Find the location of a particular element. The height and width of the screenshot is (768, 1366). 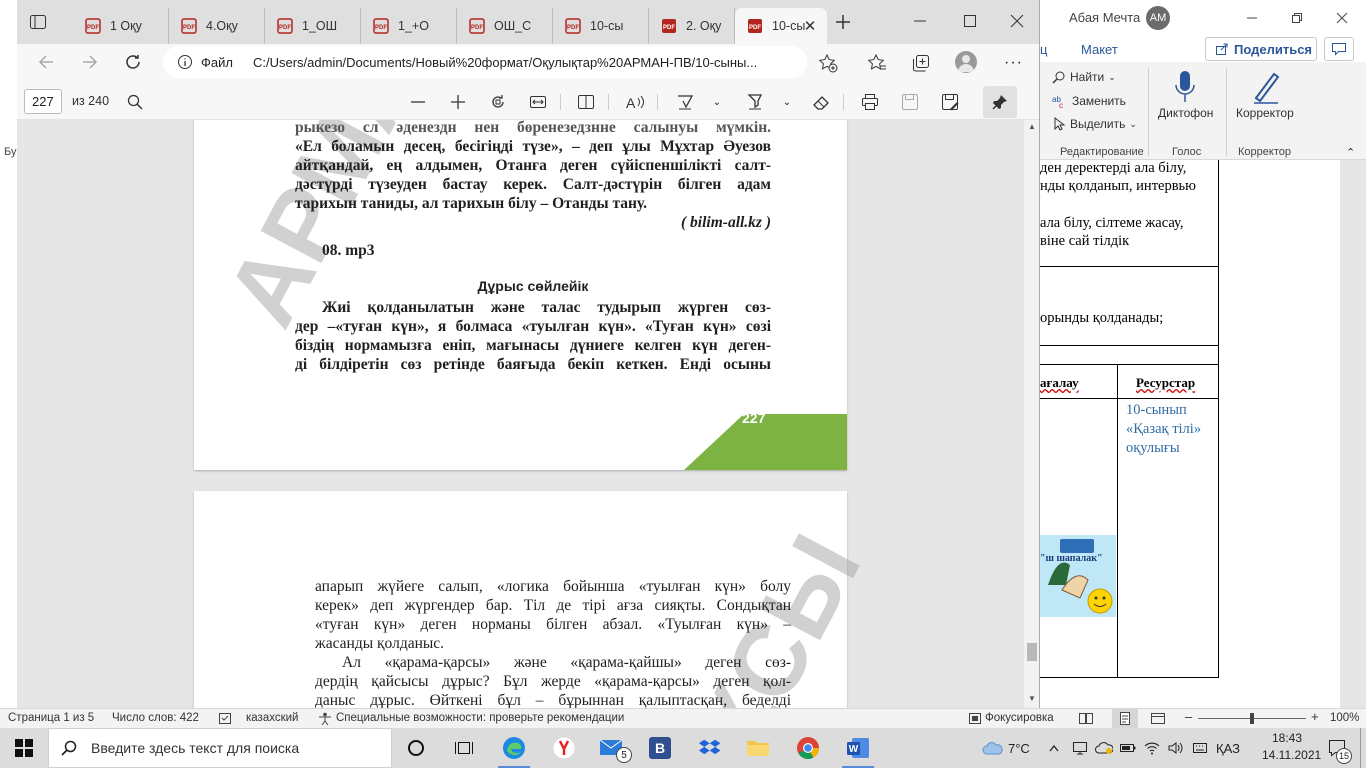

microphone-icon is located at coordinates (1185, 87).